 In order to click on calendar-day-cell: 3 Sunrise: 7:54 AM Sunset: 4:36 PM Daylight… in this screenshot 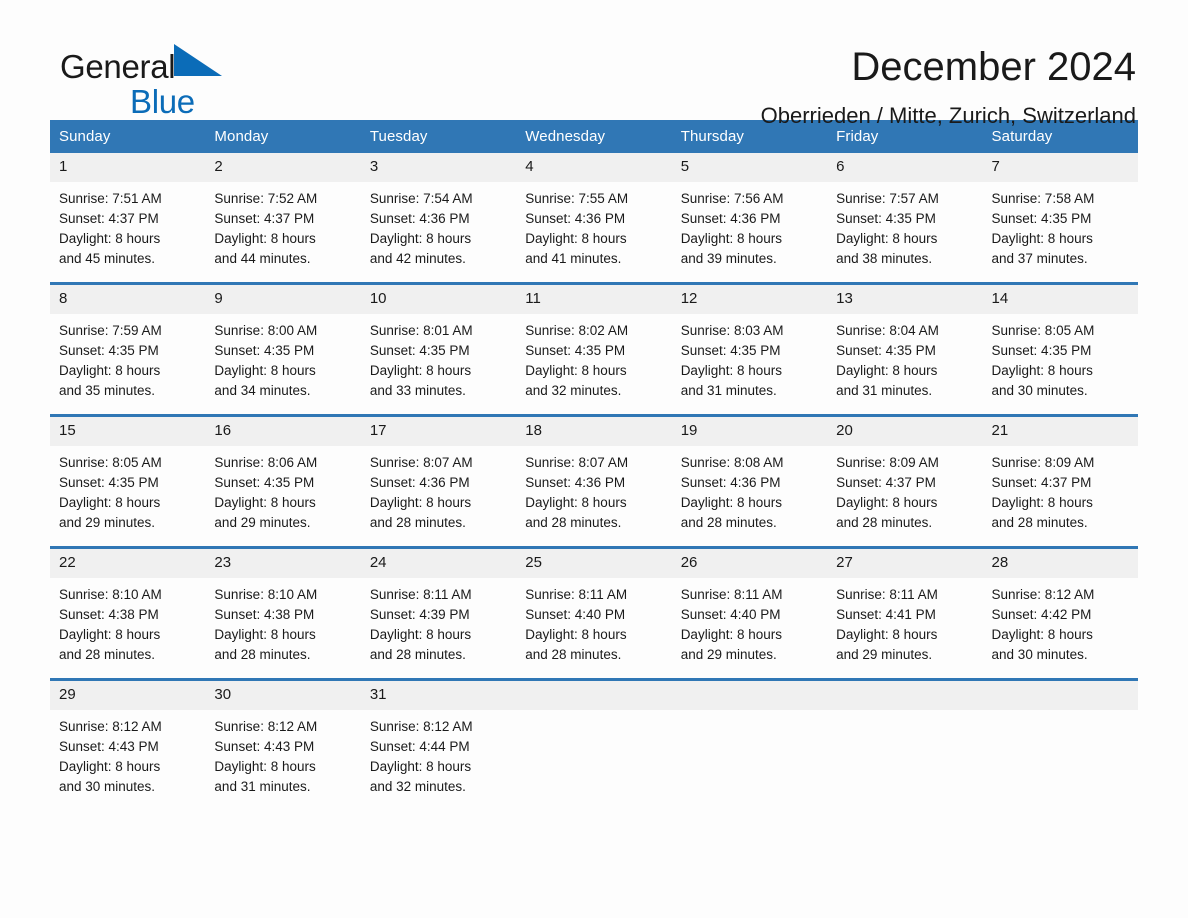, I will do `click(438, 218)`.